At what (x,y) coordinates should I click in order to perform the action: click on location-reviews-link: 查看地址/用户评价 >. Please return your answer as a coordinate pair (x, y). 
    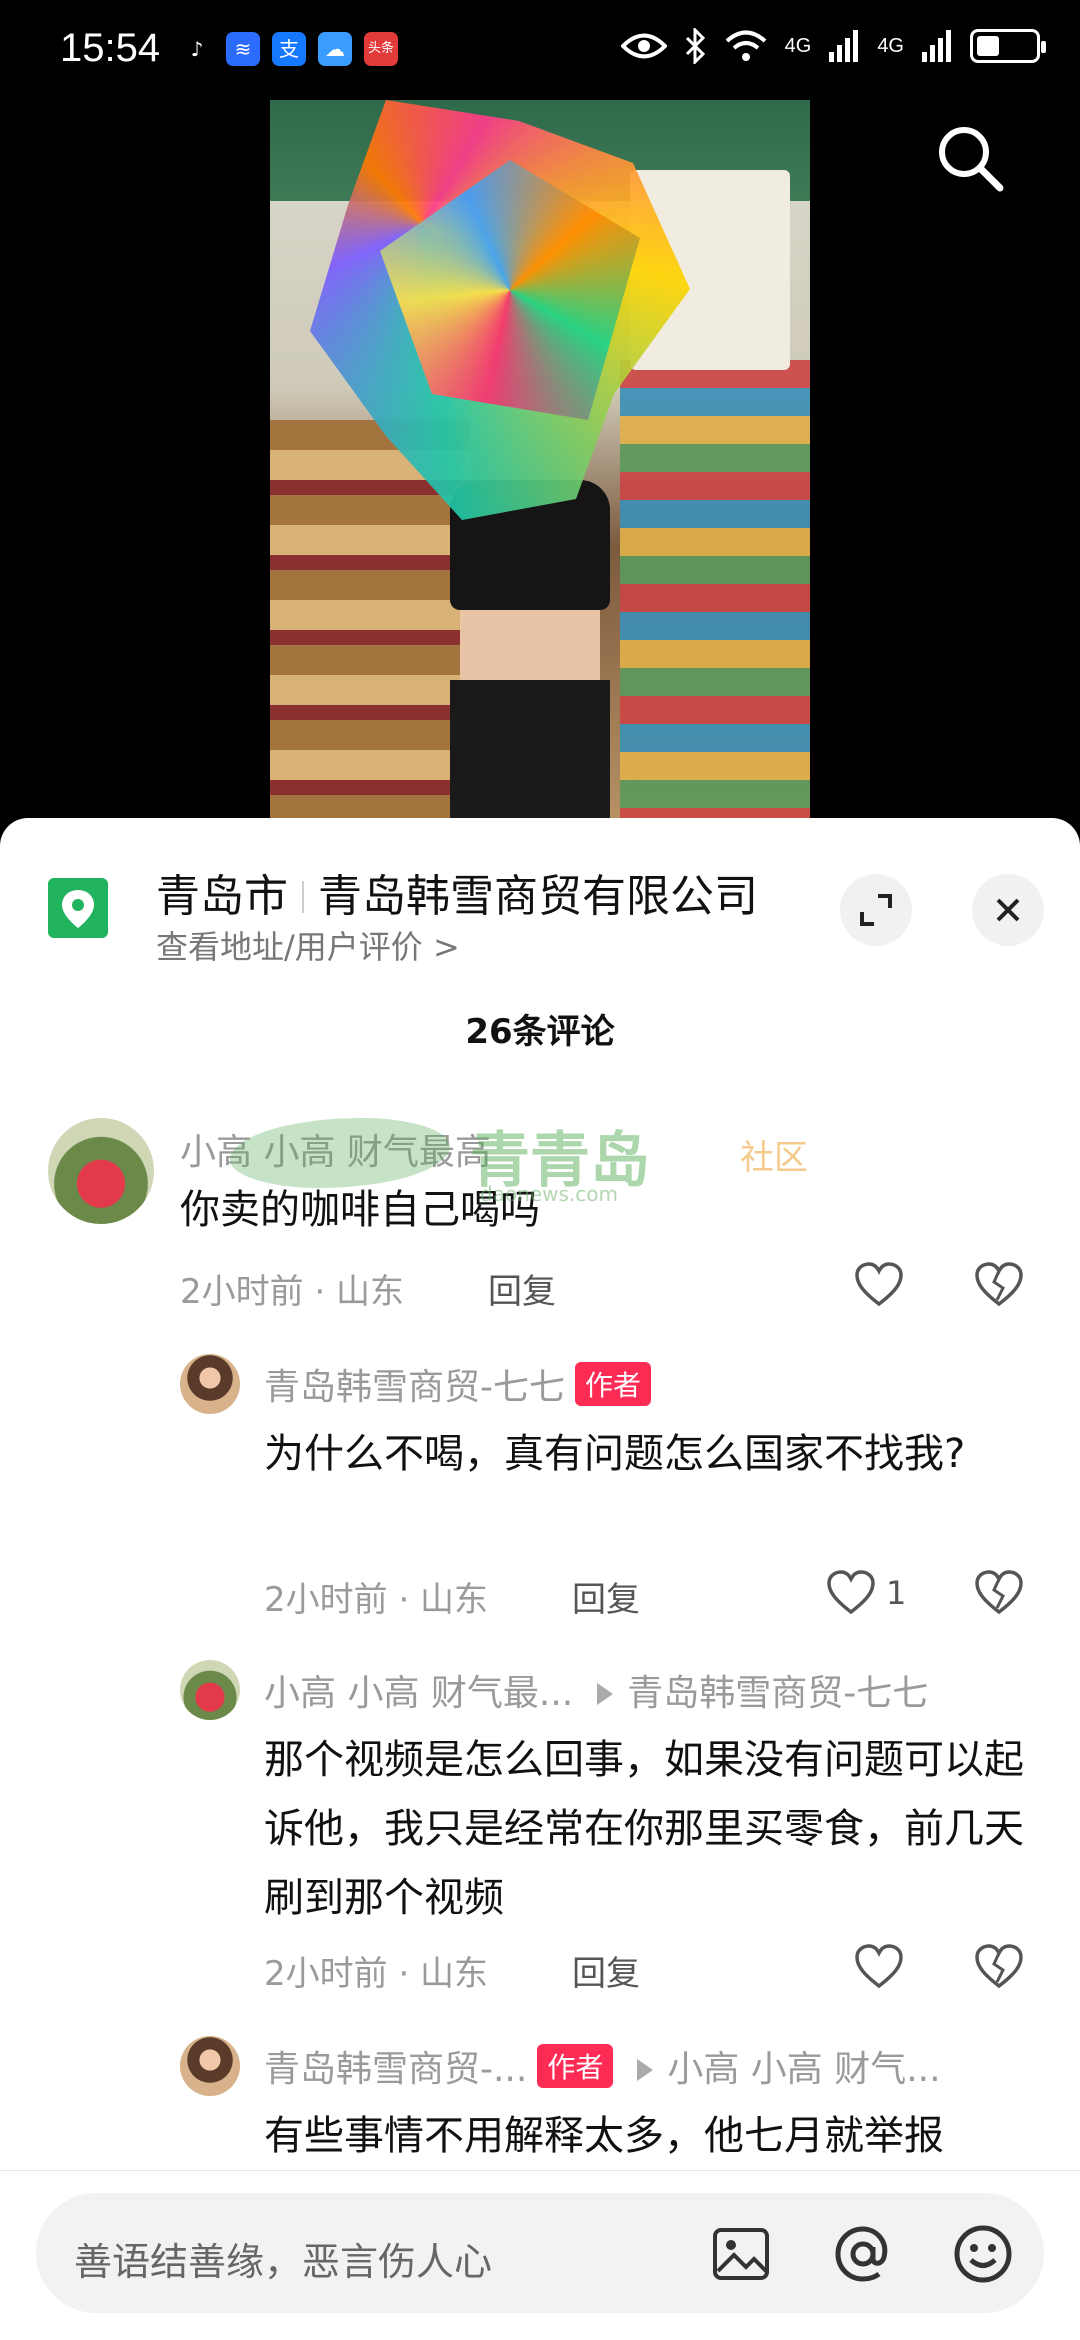
    Looking at the image, I should click on (308, 945).